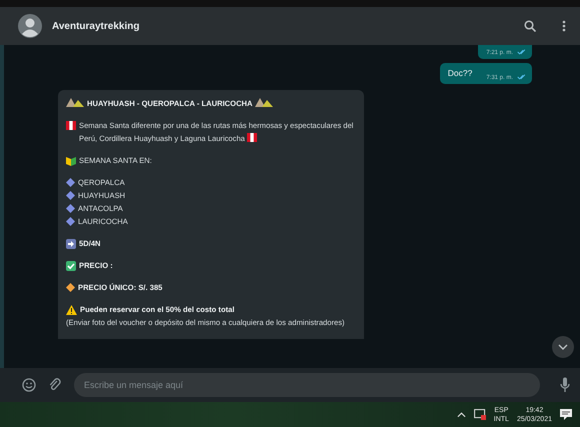 The width and height of the screenshot is (580, 427). Describe the element at coordinates (480, 414) in the screenshot. I see `monitor-icon` at that location.